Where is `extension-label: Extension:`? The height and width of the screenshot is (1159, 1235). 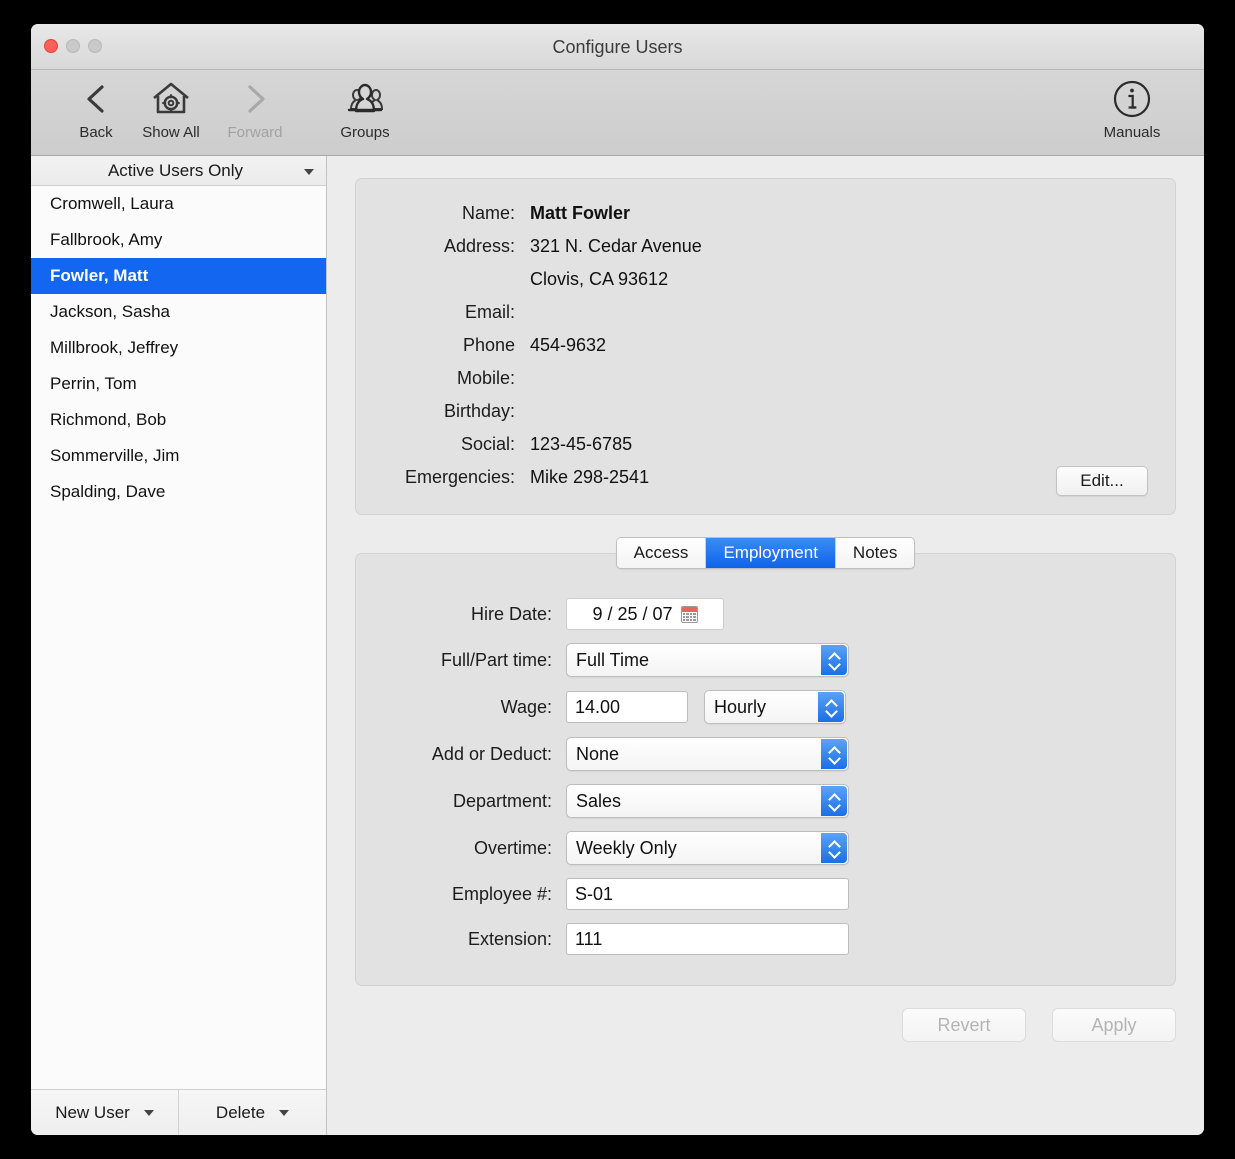
extension-label: Extension: is located at coordinates (509, 938).